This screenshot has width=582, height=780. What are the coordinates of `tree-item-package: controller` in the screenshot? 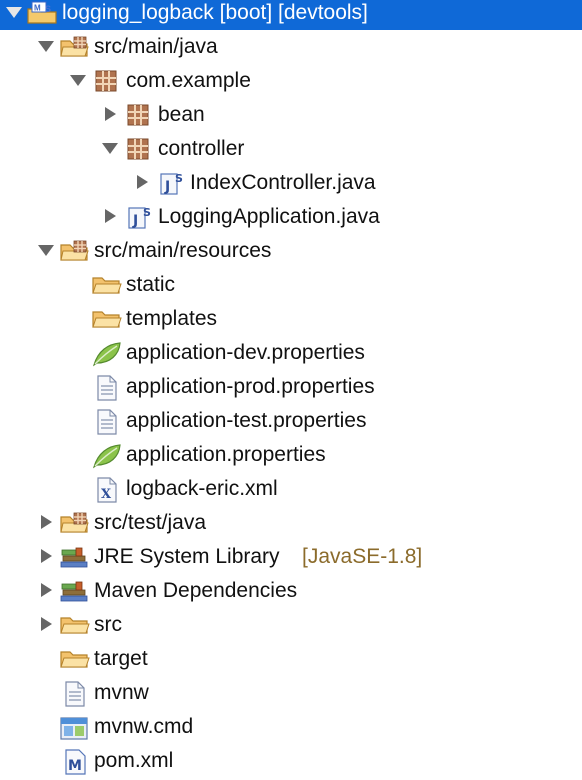 It's located at (291, 149).